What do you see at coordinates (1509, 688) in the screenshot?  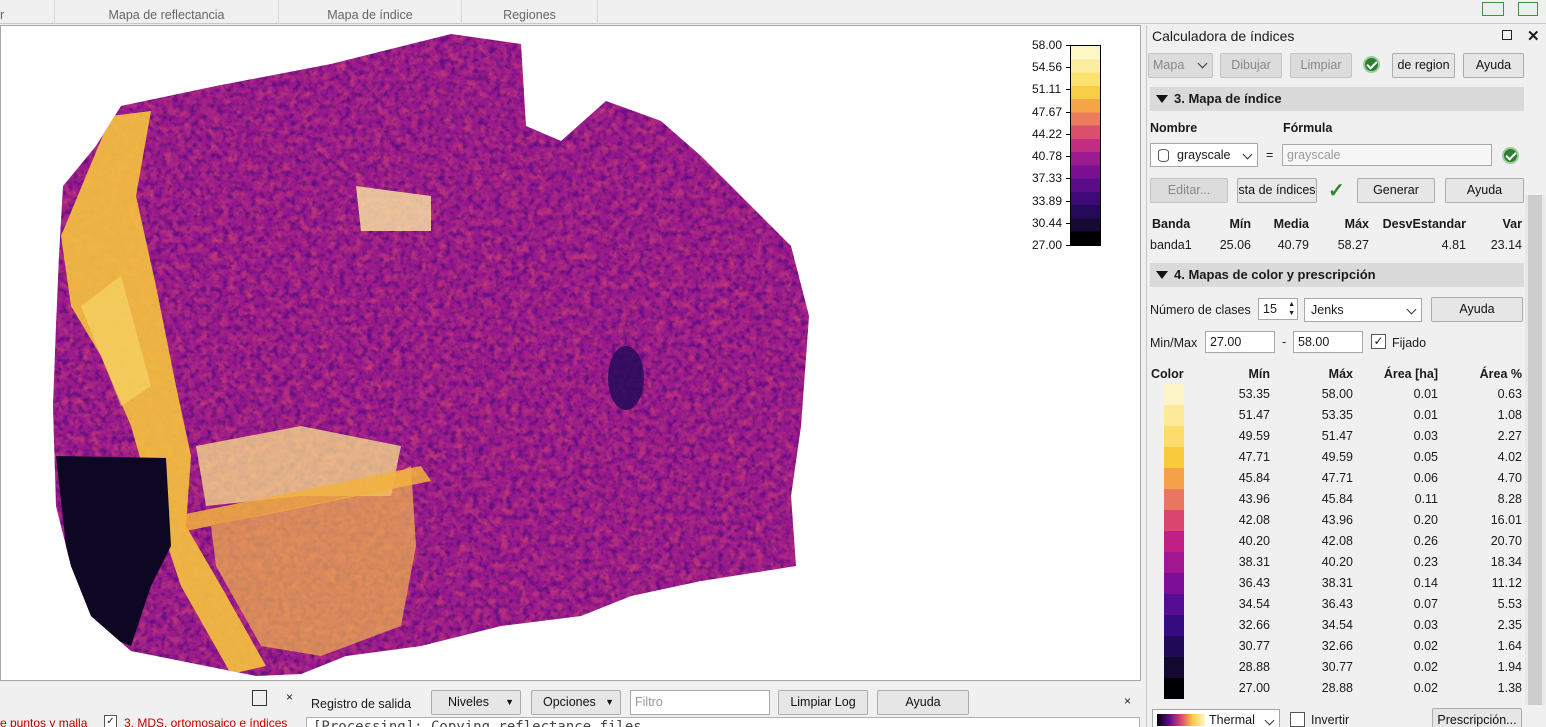 I see `class-area-pct: 1.38` at bounding box center [1509, 688].